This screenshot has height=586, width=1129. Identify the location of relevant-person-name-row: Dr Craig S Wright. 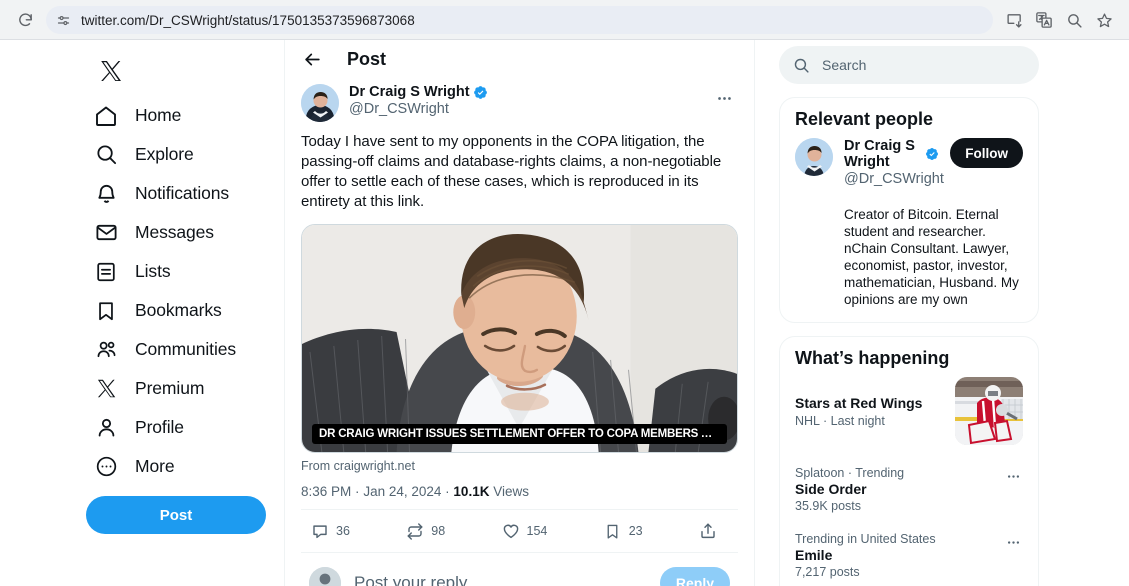
(891, 154).